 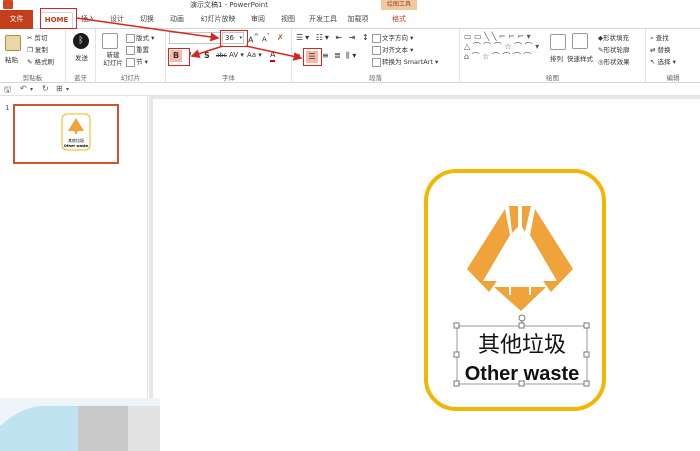 What do you see at coordinates (67, 89) in the screenshot?
I see `customize-qat-icon: ▾` at bounding box center [67, 89].